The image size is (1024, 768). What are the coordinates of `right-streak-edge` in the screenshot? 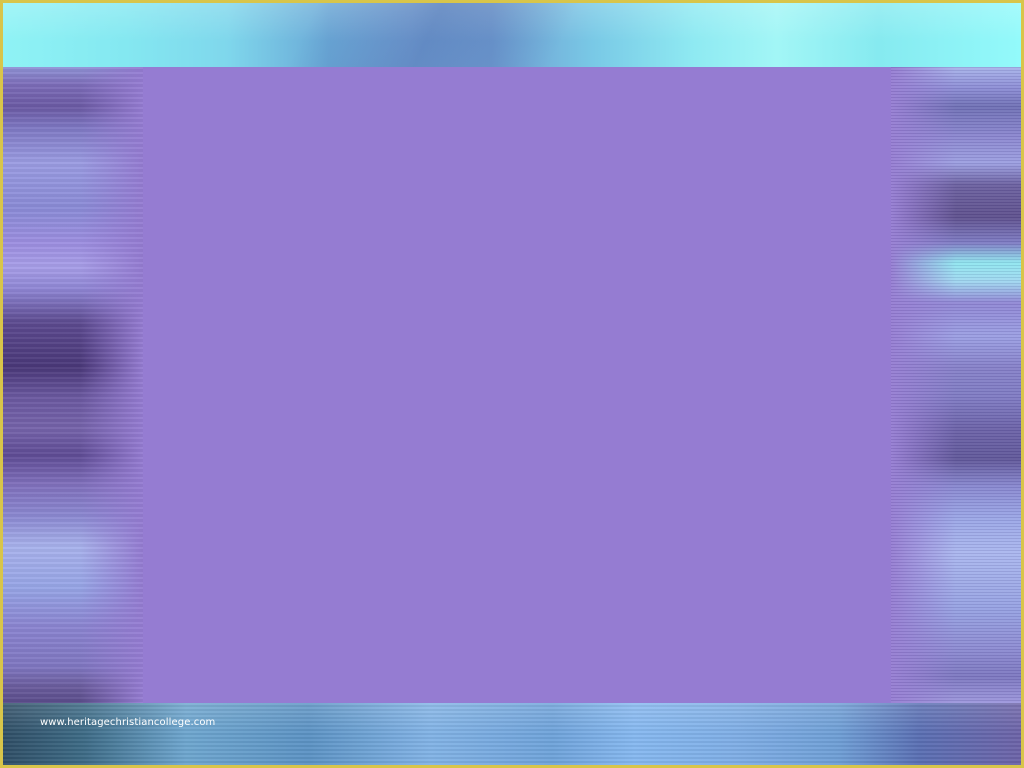 It's located at (956, 385).